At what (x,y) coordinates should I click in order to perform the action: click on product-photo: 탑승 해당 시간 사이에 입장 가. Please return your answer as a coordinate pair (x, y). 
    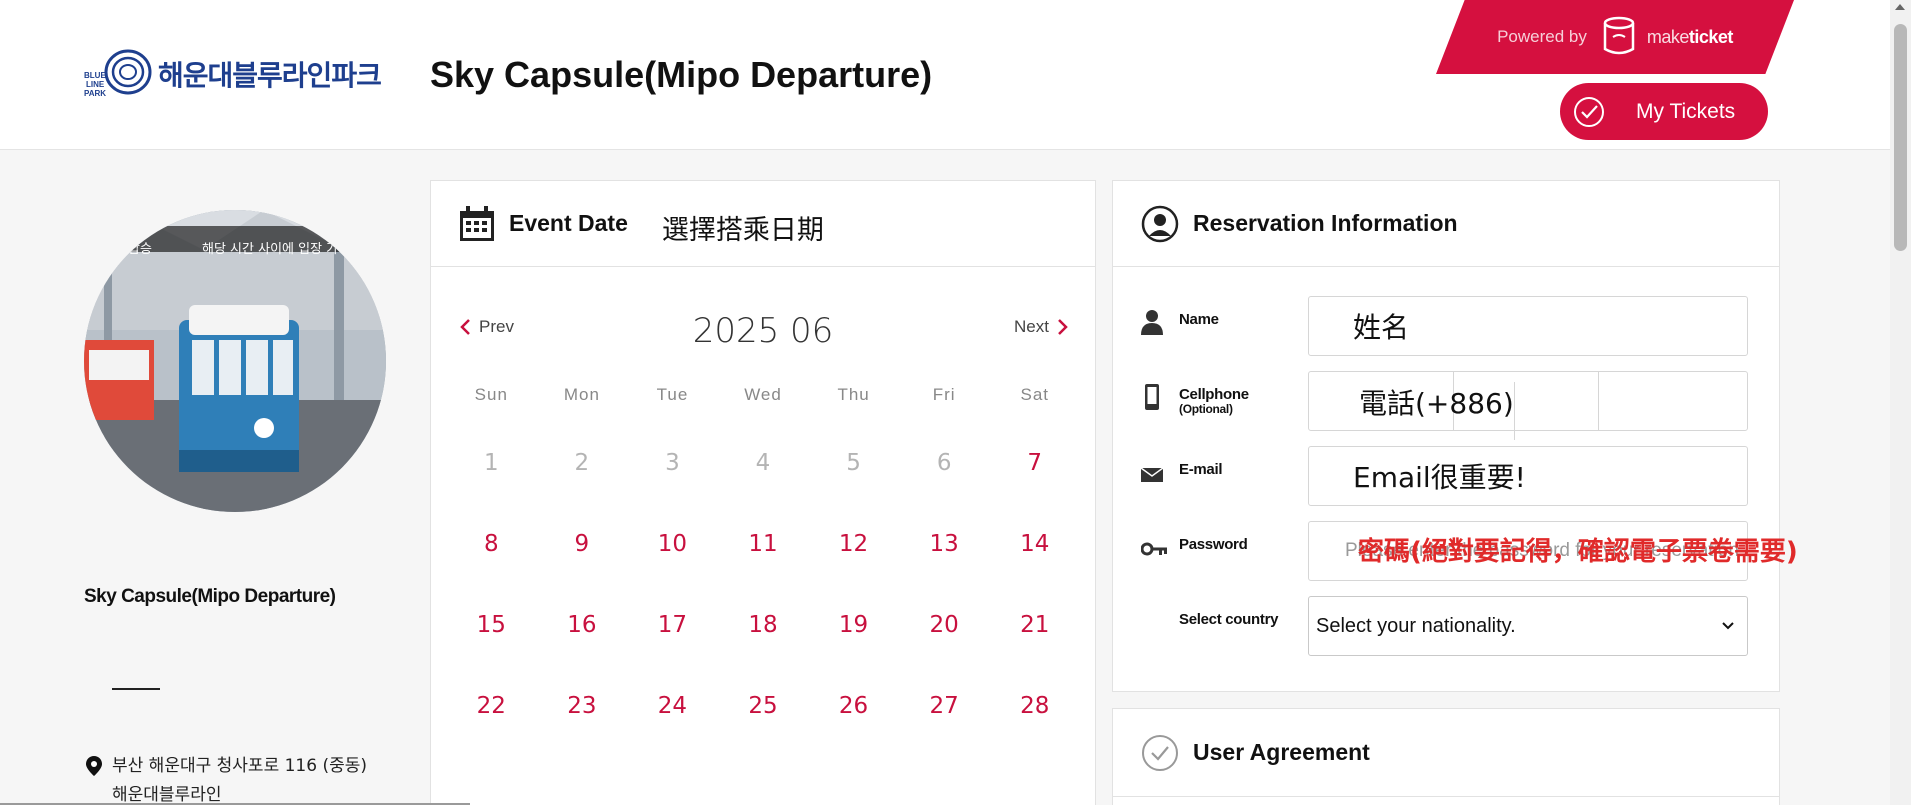
    Looking at the image, I should click on (235, 361).